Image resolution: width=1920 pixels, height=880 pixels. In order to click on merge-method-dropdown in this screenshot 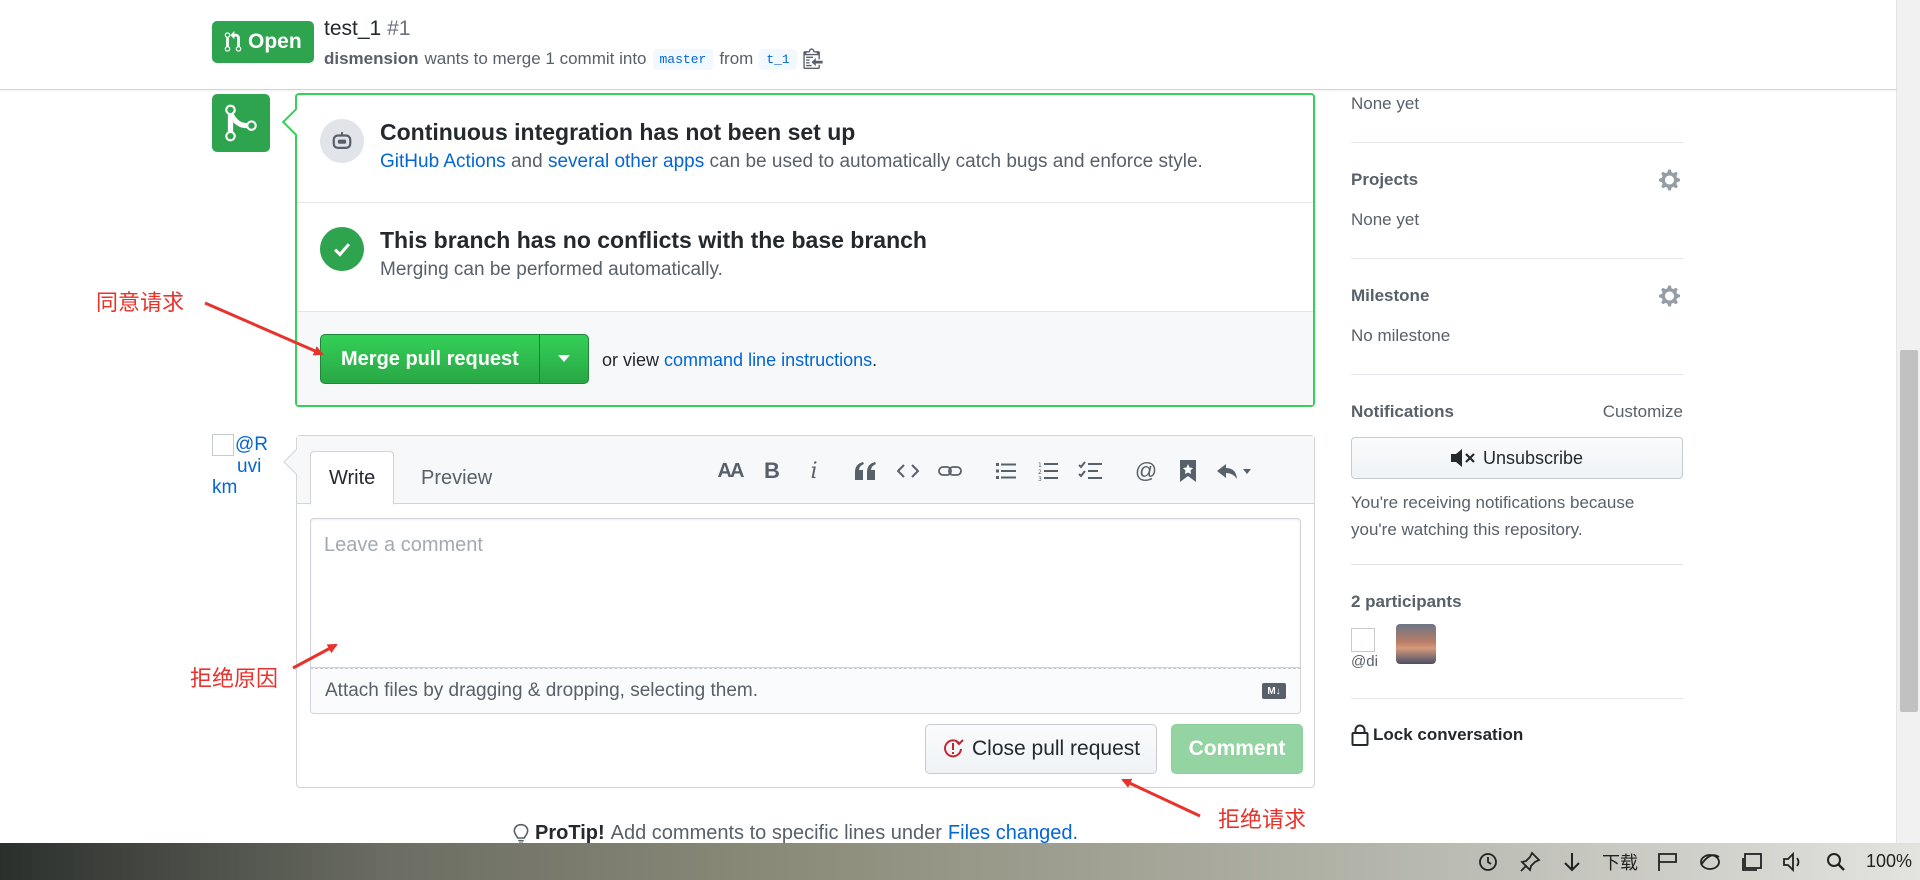, I will do `click(564, 359)`.